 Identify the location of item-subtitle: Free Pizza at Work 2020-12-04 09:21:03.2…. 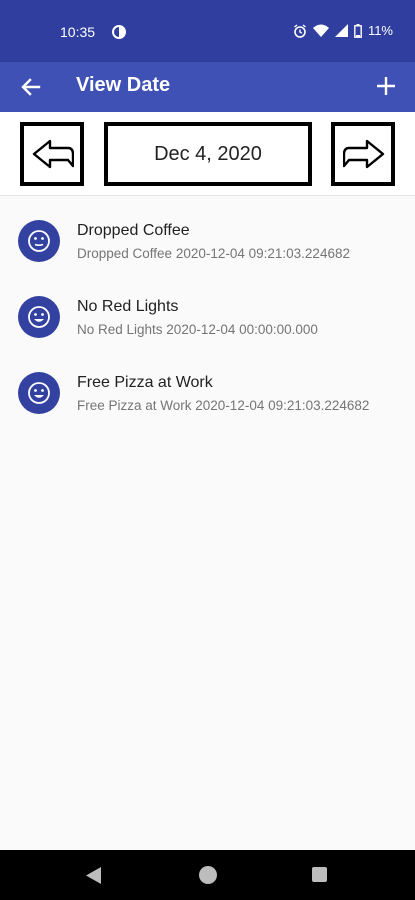
(223, 405).